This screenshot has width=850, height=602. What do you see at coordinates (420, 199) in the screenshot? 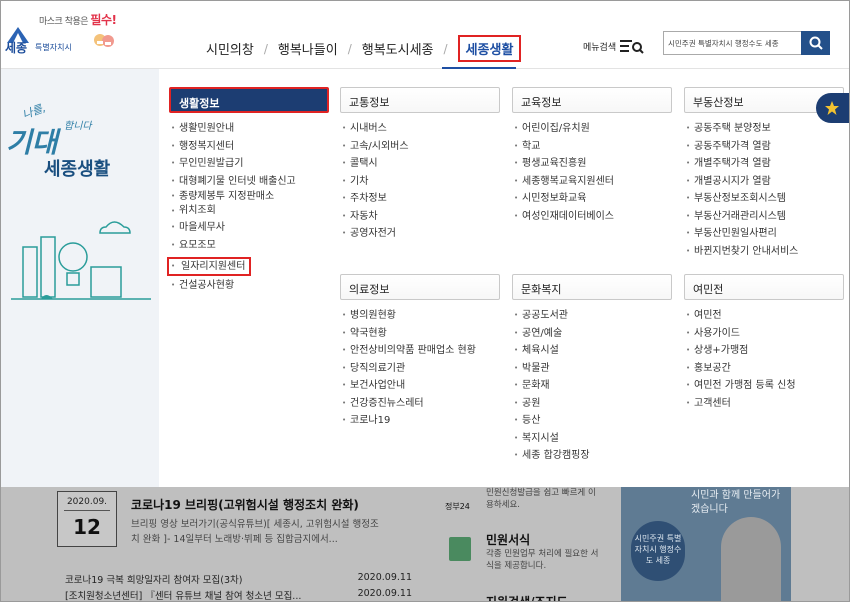
I see `menu-item: 주차정보` at bounding box center [420, 199].